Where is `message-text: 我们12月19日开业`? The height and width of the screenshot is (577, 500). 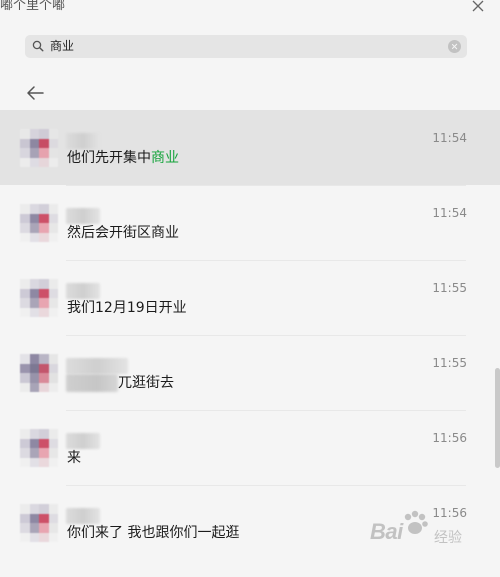
message-text: 我们12月19日开业 is located at coordinates (127, 308).